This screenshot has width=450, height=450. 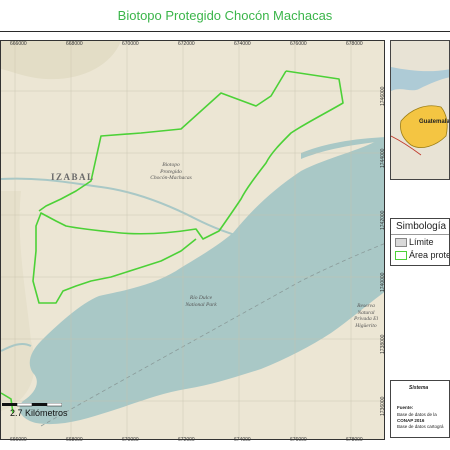 I want to click on grid-label-top: 668000, so click(x=74, y=44).